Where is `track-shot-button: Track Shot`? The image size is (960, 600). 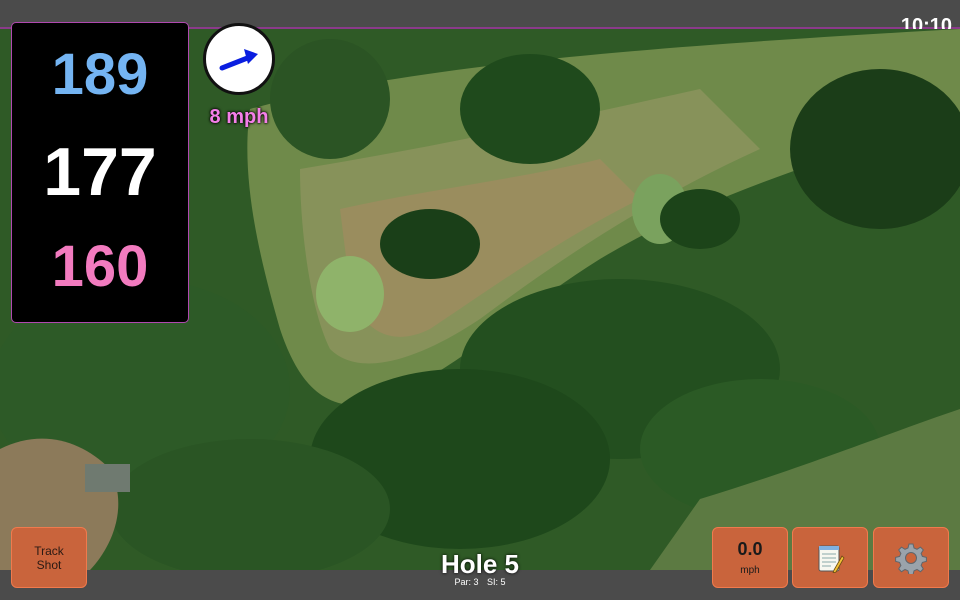
track-shot-button: Track Shot is located at coordinates (49, 557).